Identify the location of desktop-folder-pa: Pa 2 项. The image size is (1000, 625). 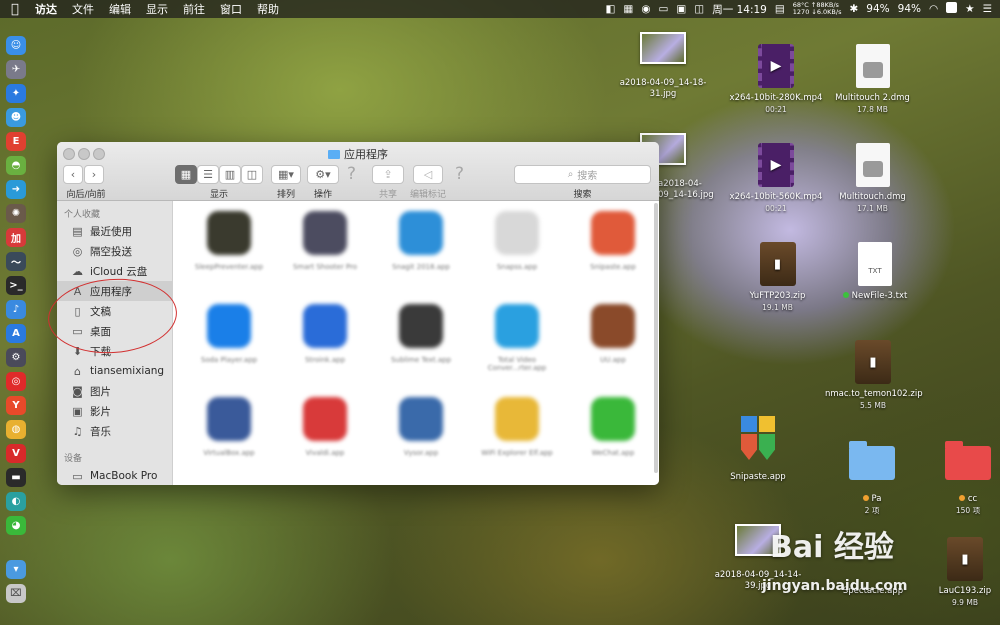
(872, 478).